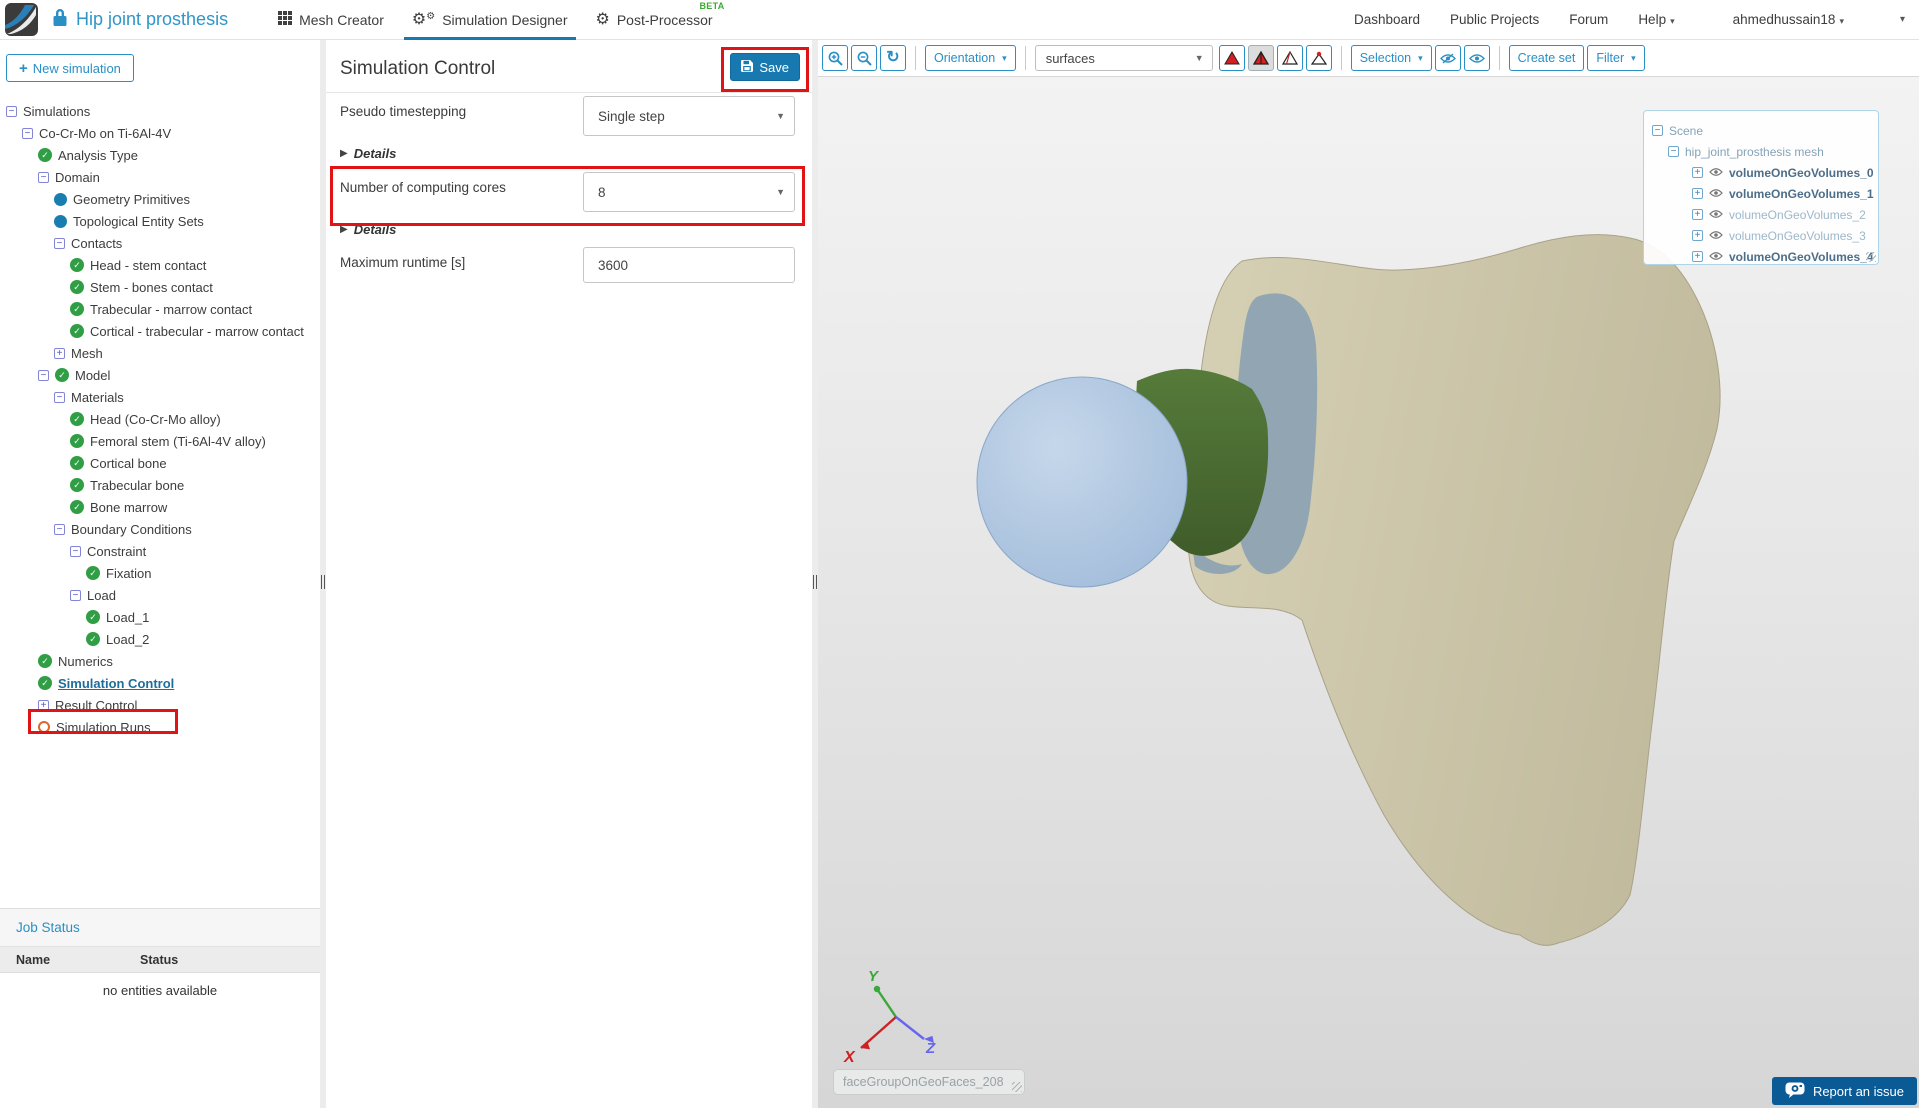  Describe the element at coordinates (490, 20) in the screenshot. I see `tab-simulation-designer: ⚙⚙ Simulation Designer` at that location.